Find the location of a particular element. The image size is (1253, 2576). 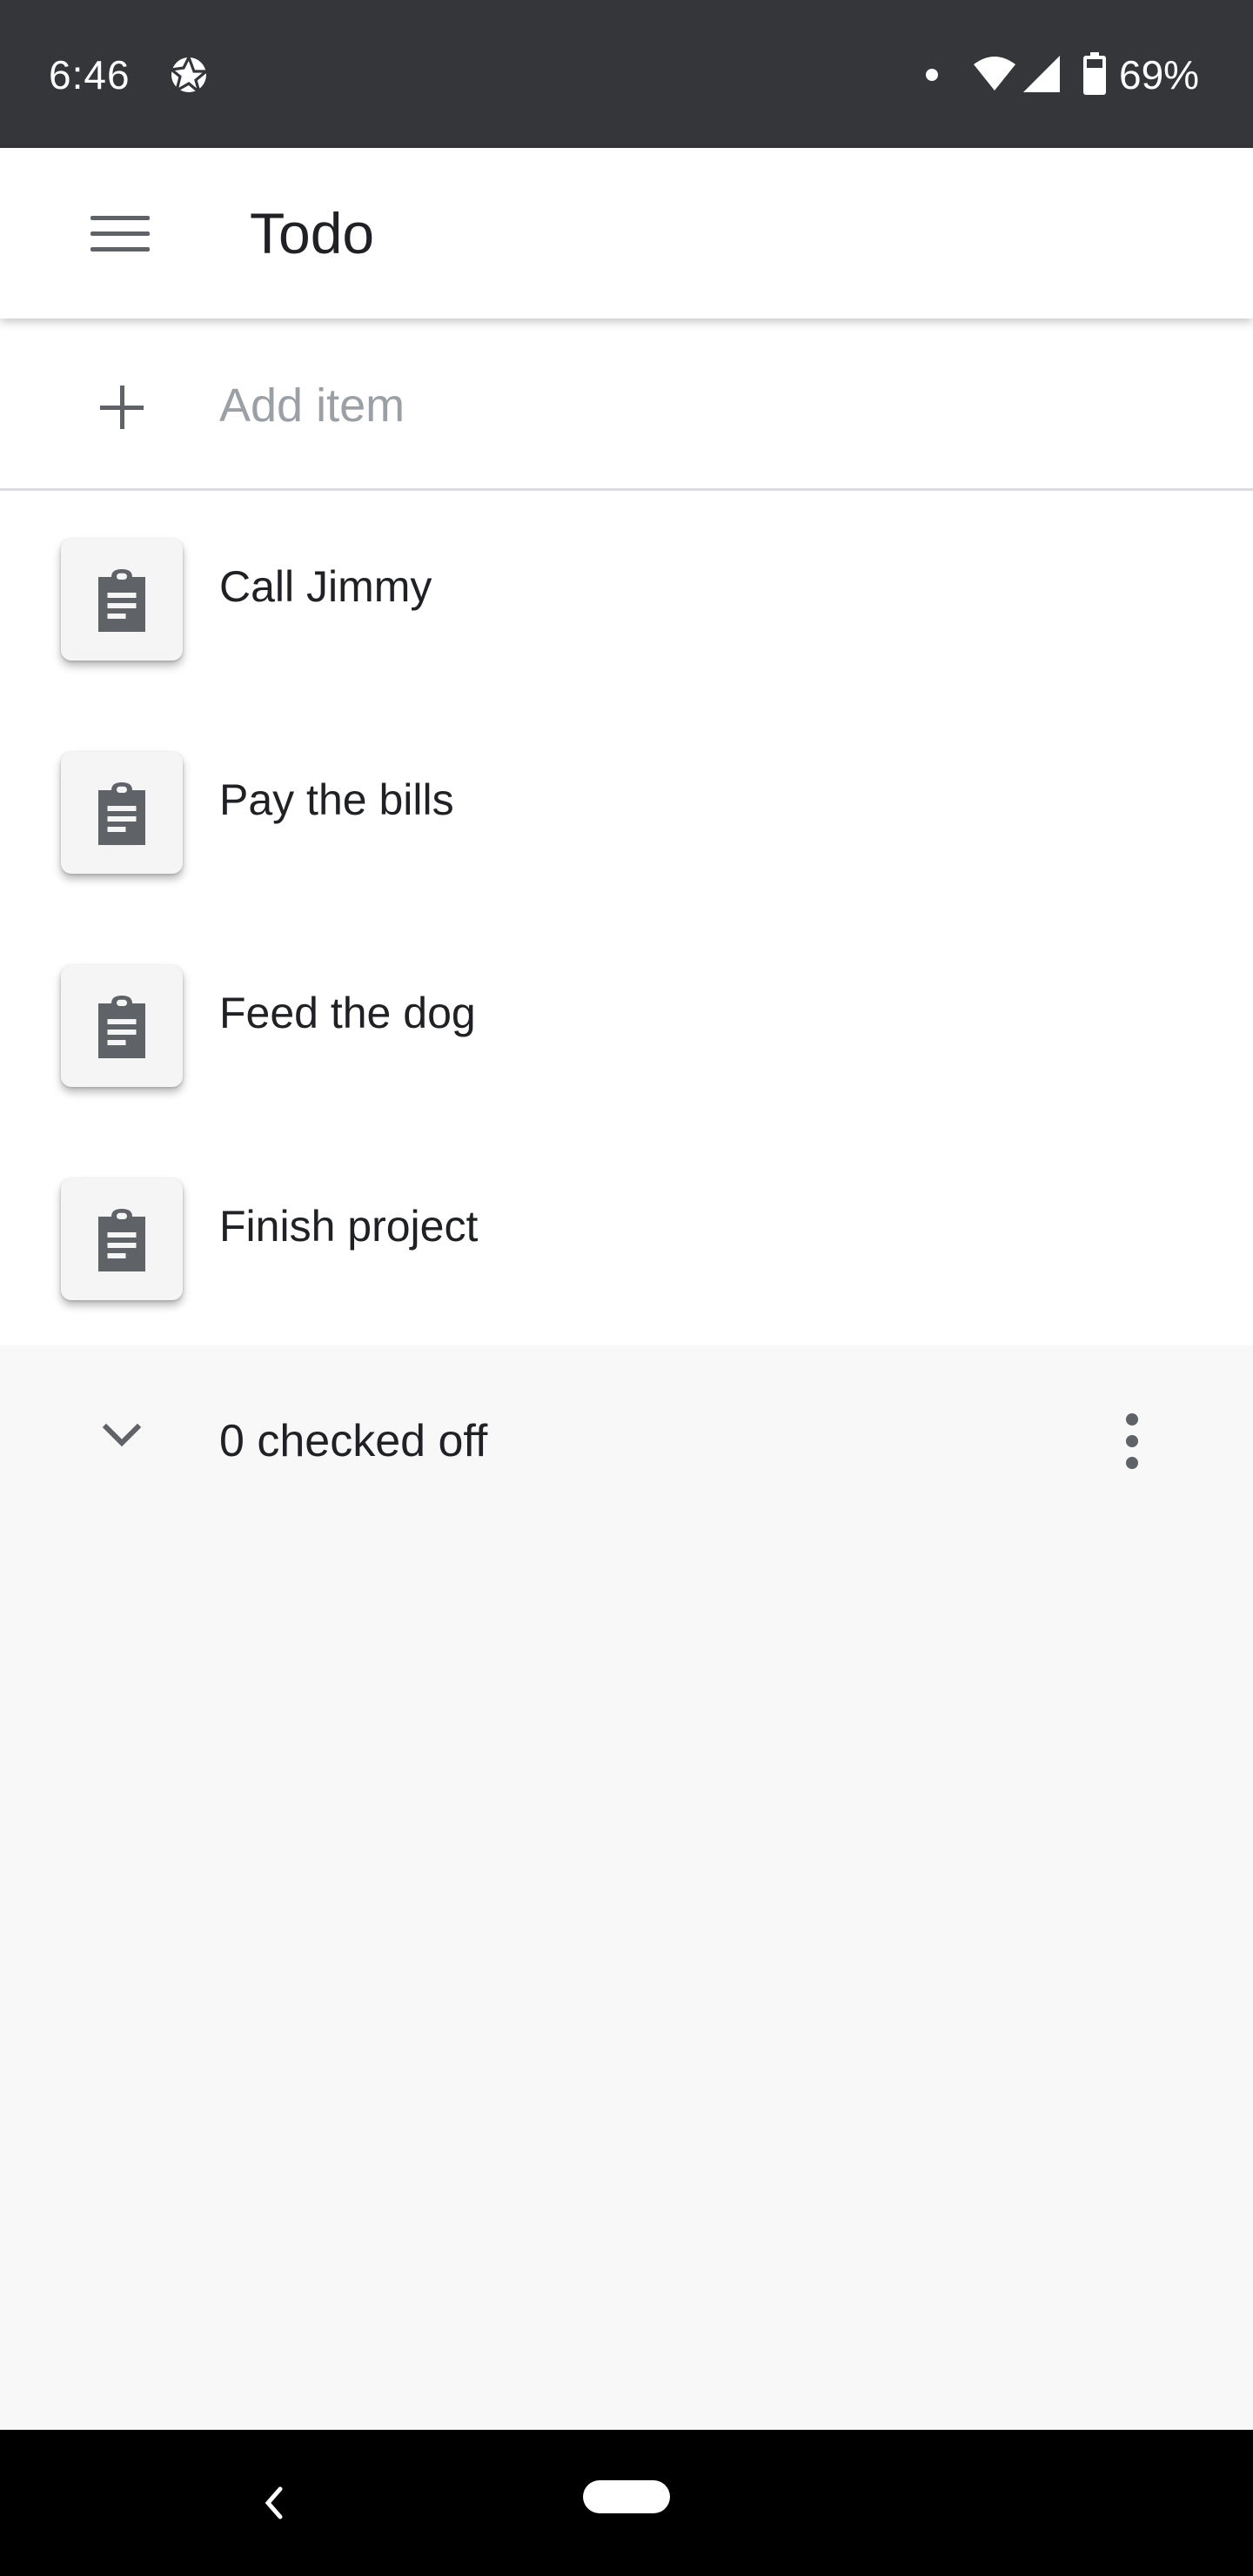

back-icon is located at coordinates (273, 2503).